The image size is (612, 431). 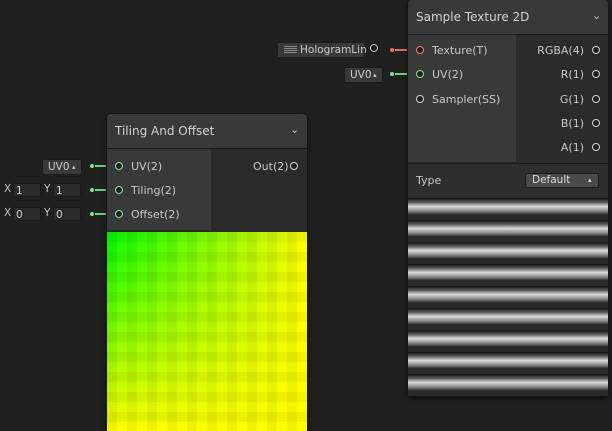 I want to click on tiling-input-port, so click(x=119, y=190).